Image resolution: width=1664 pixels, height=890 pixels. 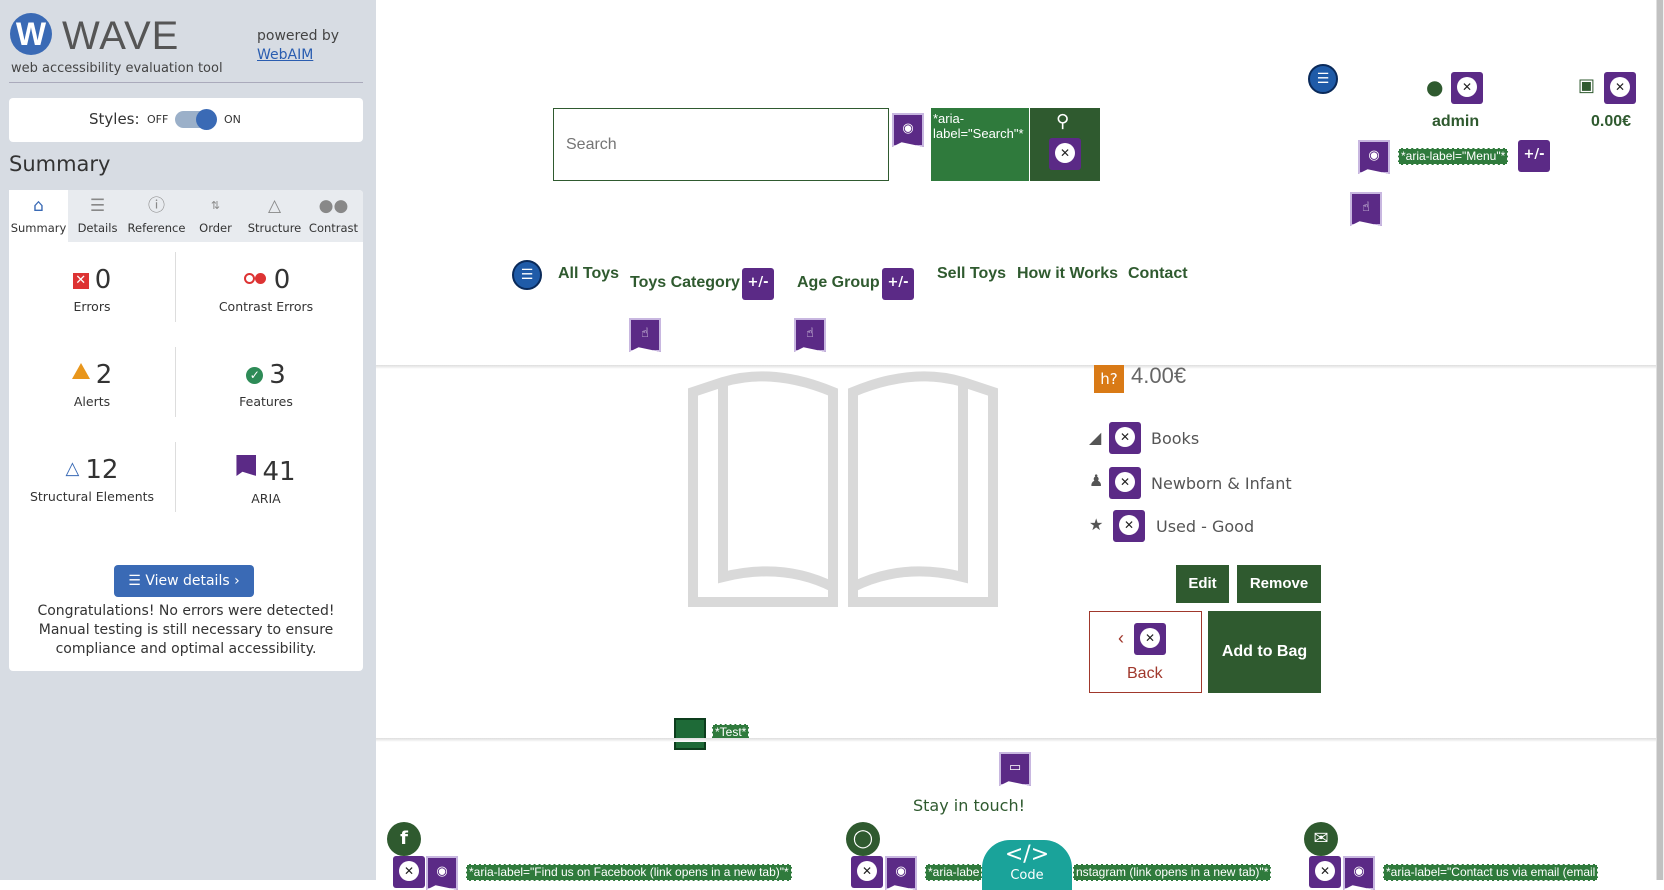 What do you see at coordinates (690, 734) in the screenshot?
I see `wave-image-icon` at bounding box center [690, 734].